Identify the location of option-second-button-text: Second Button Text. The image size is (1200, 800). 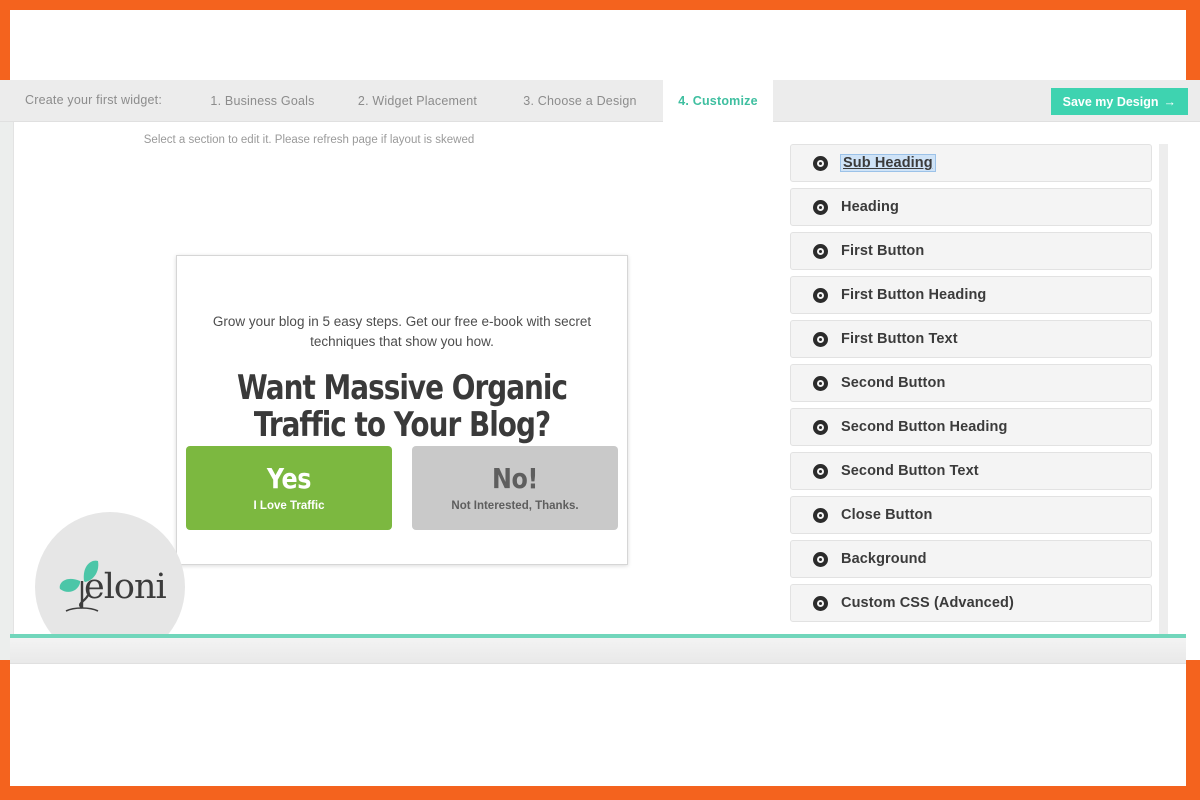
(971, 471).